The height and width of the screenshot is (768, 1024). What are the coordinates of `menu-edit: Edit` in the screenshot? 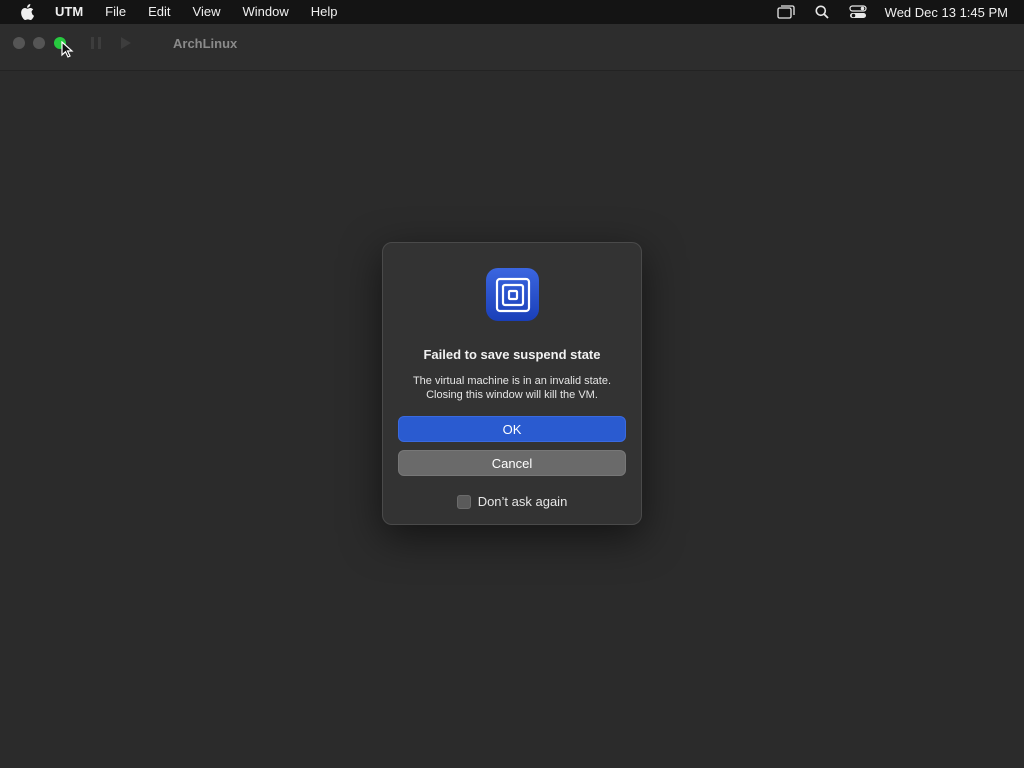 It's located at (159, 12).